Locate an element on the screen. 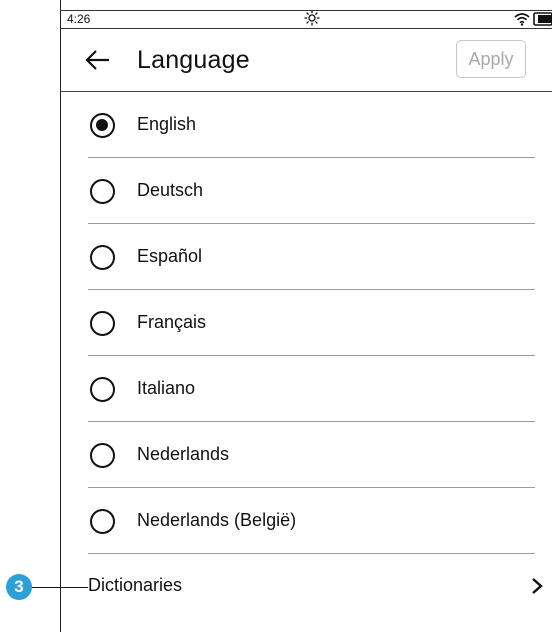 The width and height of the screenshot is (552, 632). language-label: English is located at coordinates (167, 124).